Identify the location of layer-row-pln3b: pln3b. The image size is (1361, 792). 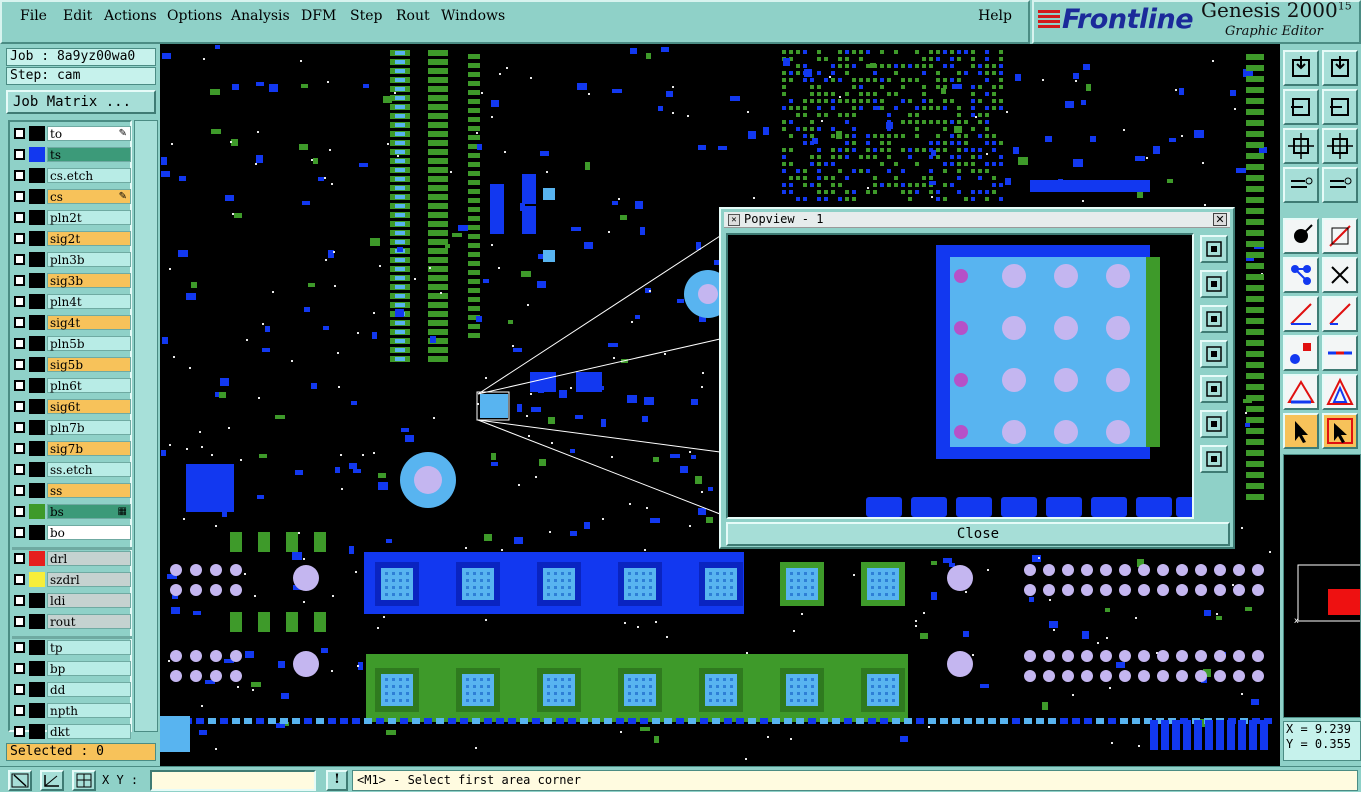
(72, 259).